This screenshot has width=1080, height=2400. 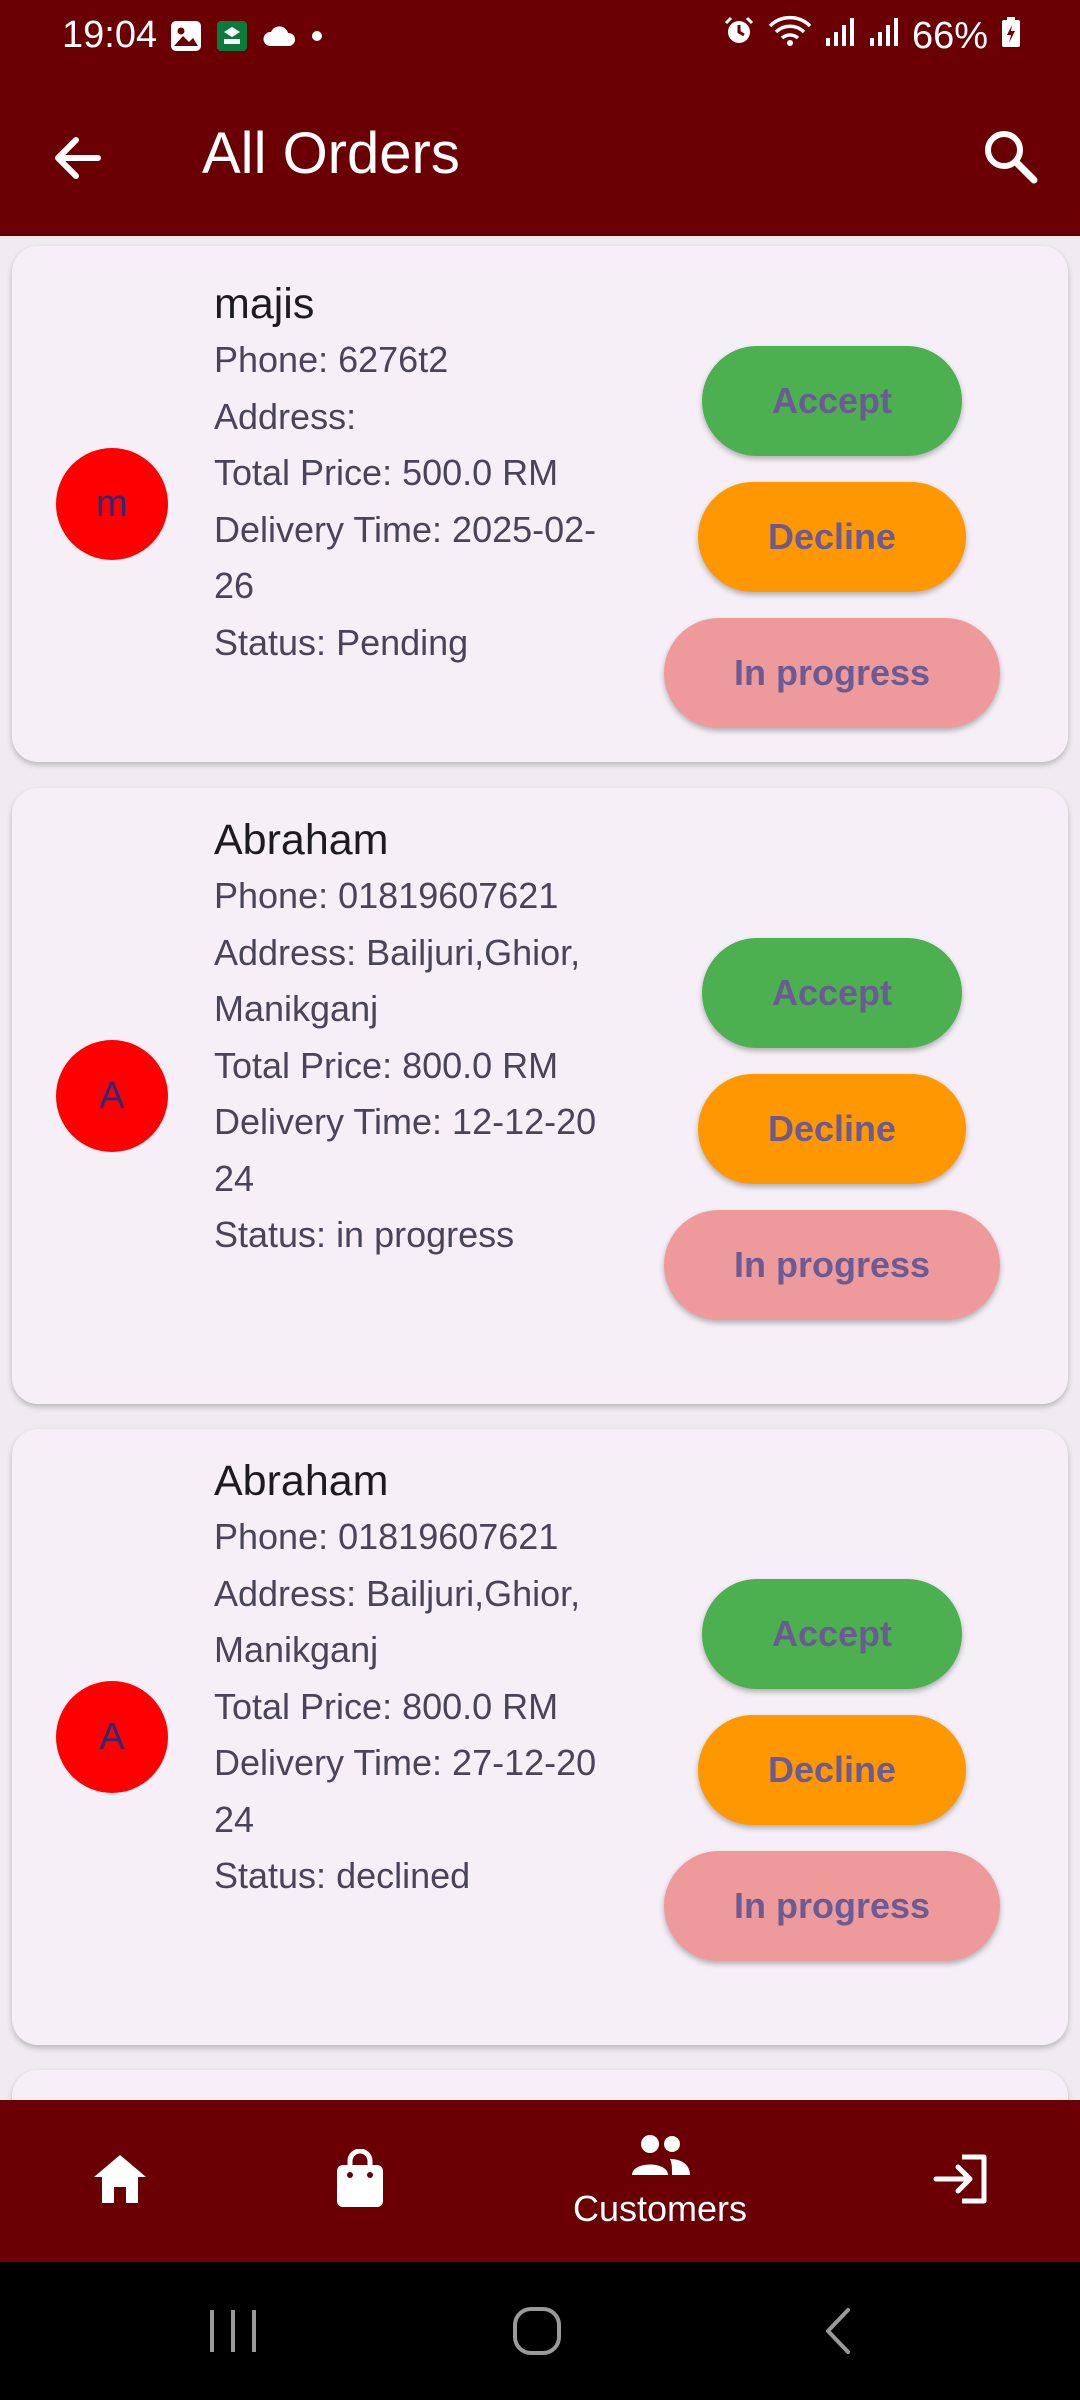 I want to click on nav-item-orders, so click(x=360, y=2181).